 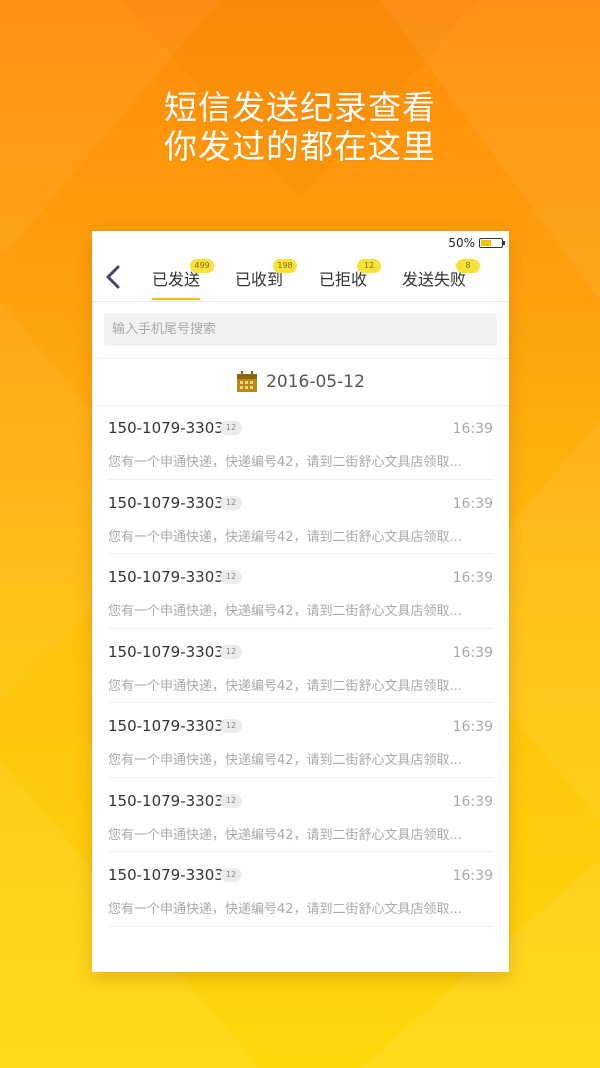 What do you see at coordinates (202, 266) in the screenshot?
I see `count-badge: 499` at bounding box center [202, 266].